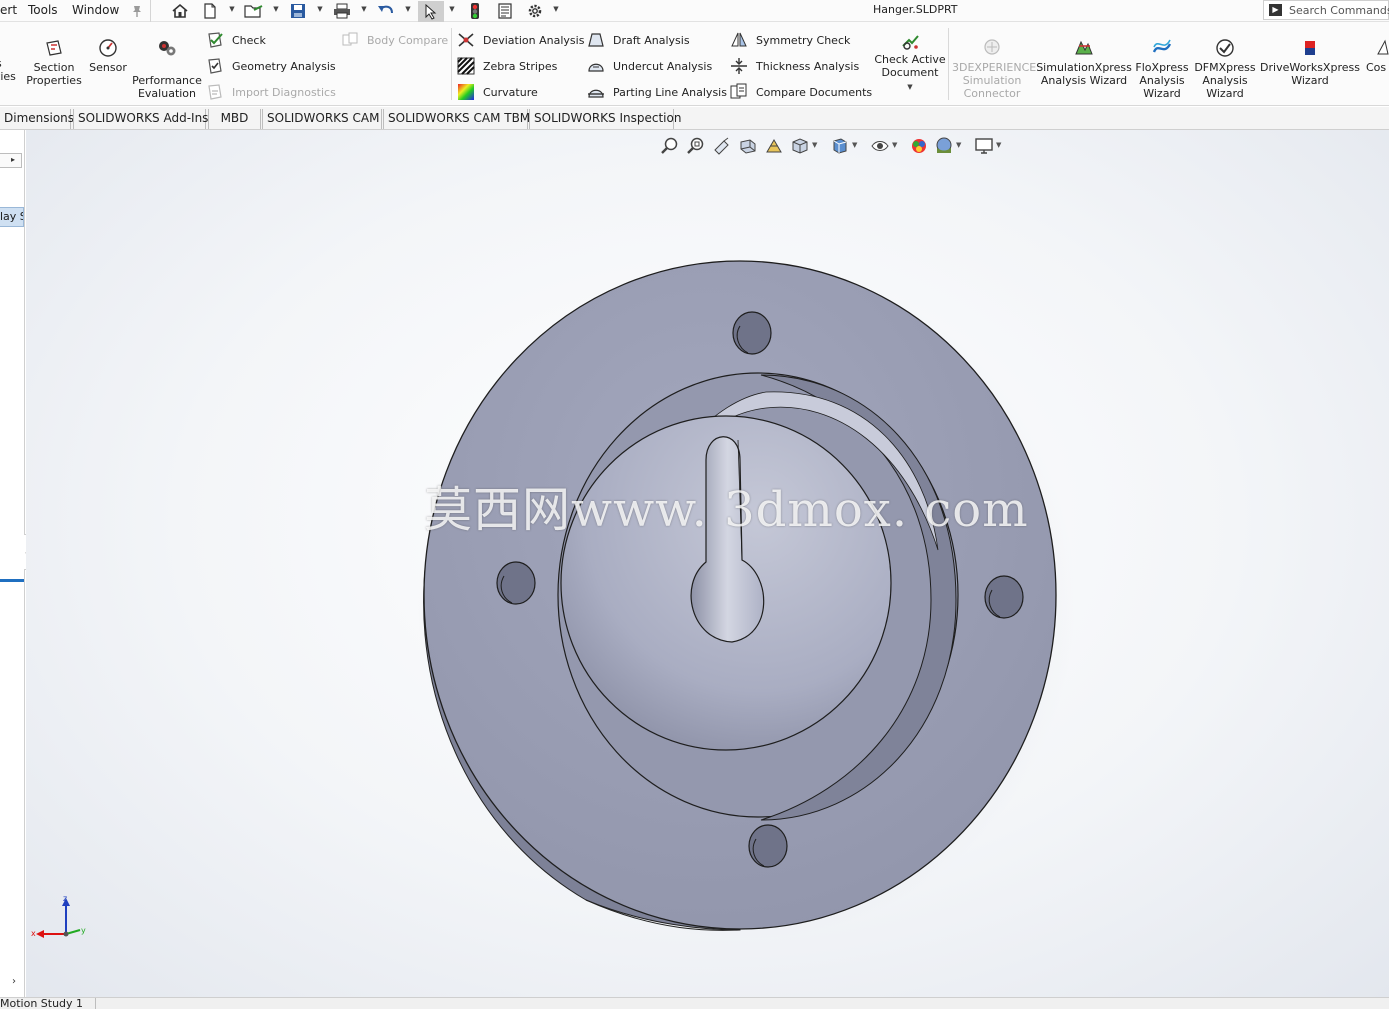  Describe the element at coordinates (651, 40) in the screenshot. I see `draft-analysis-label: Draft Analysis` at that location.